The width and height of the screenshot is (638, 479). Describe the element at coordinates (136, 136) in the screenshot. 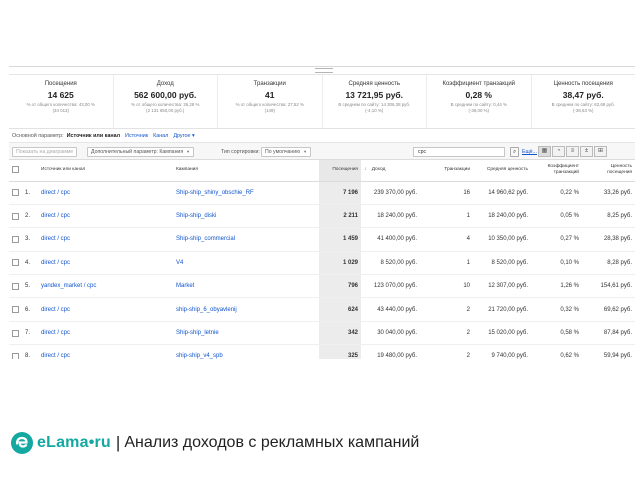

I see `dimension-source: Источник` at that location.